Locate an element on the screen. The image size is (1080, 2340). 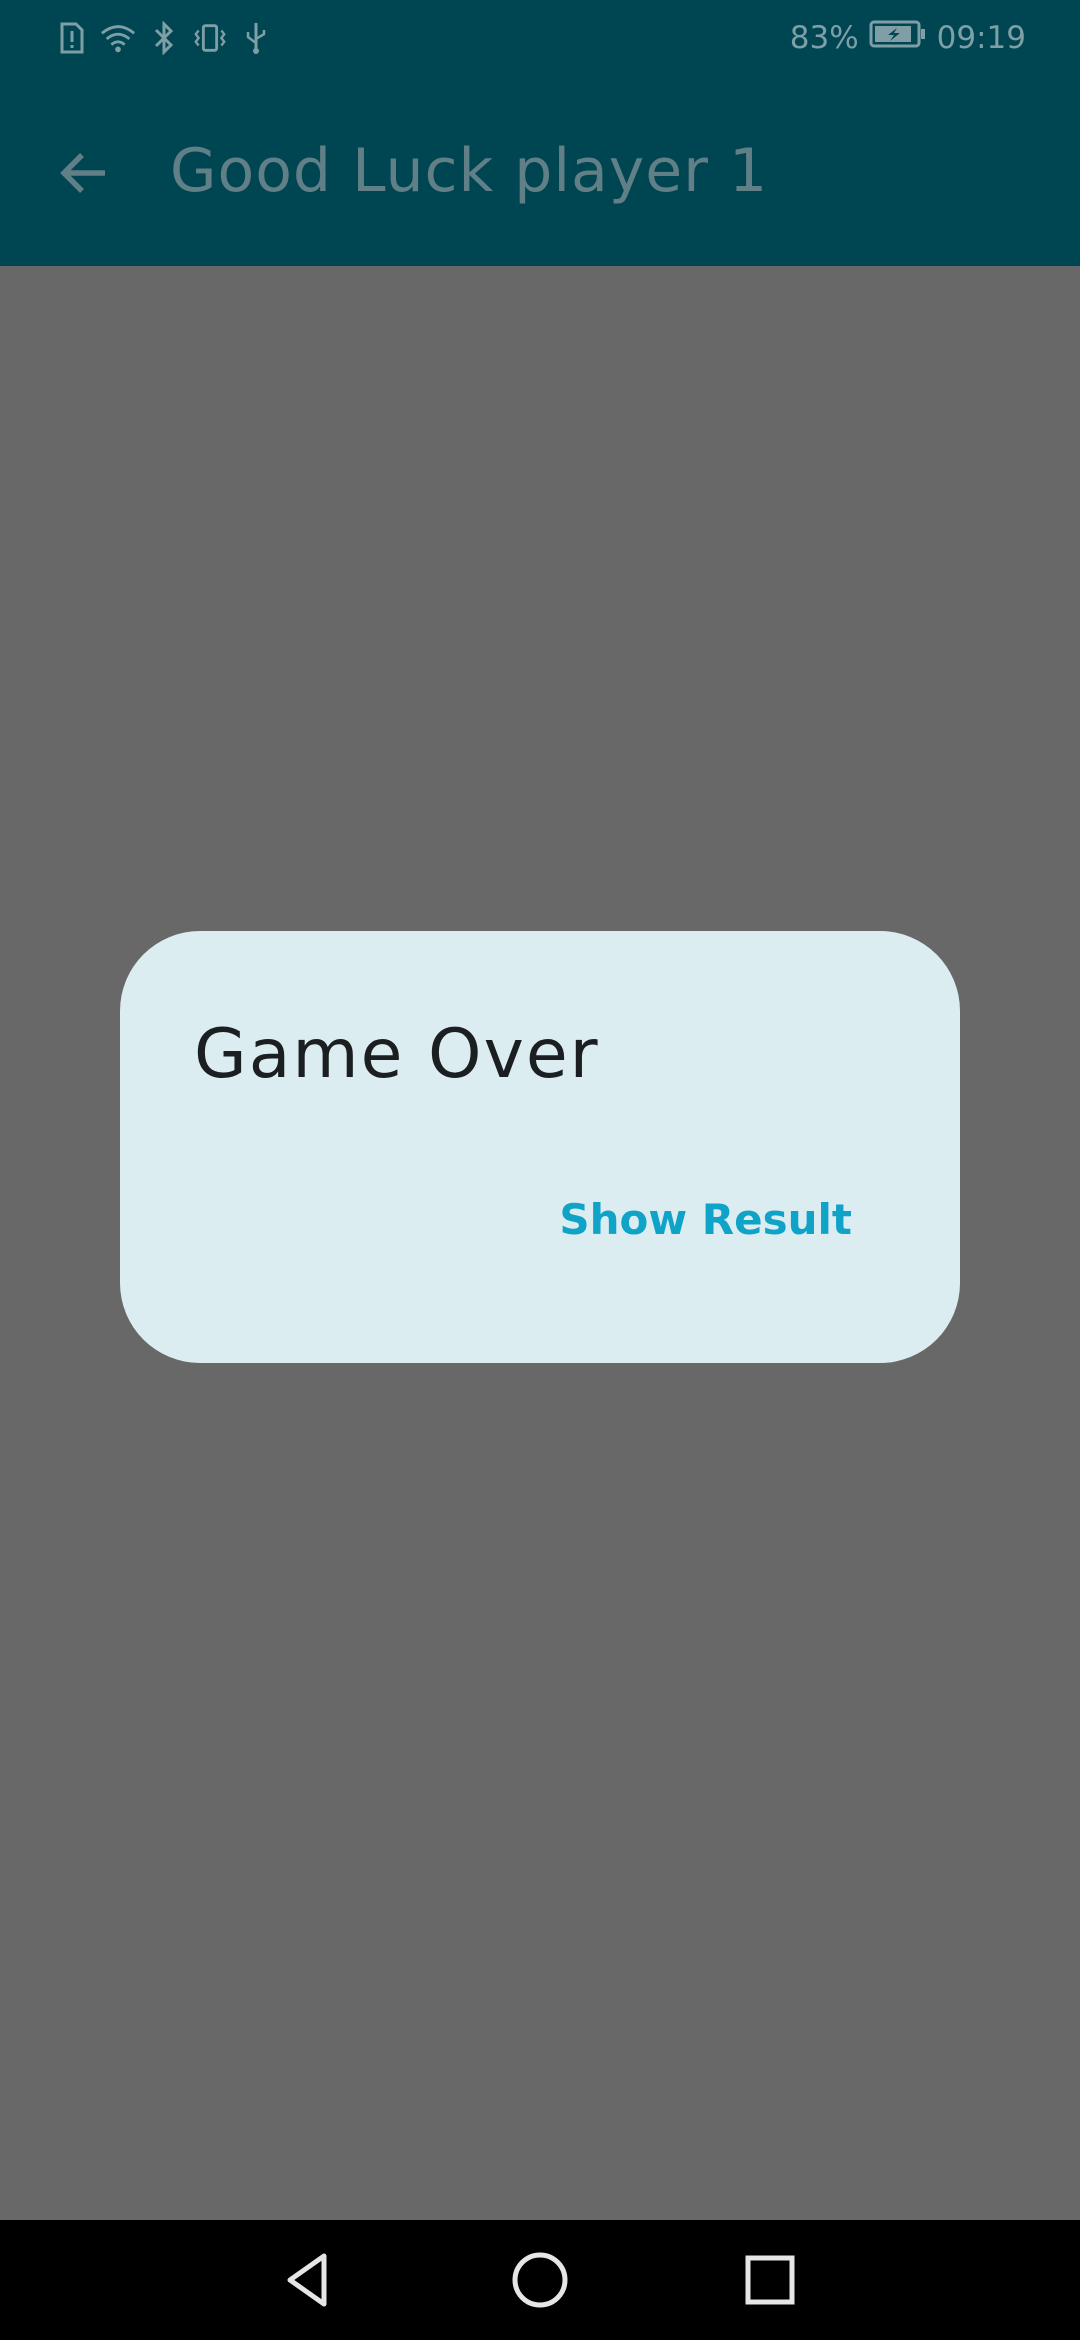
nav-recents-button is located at coordinates (770, 2280).